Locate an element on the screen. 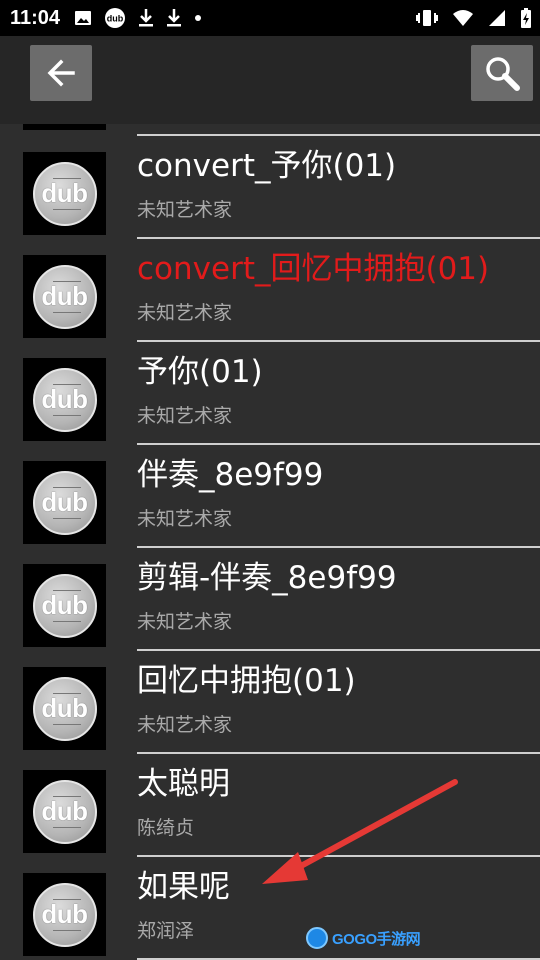 This screenshot has height=960, width=540. song-row: dub 回忆中拥抱(01) 未知艺术家 is located at coordinates (270, 702).